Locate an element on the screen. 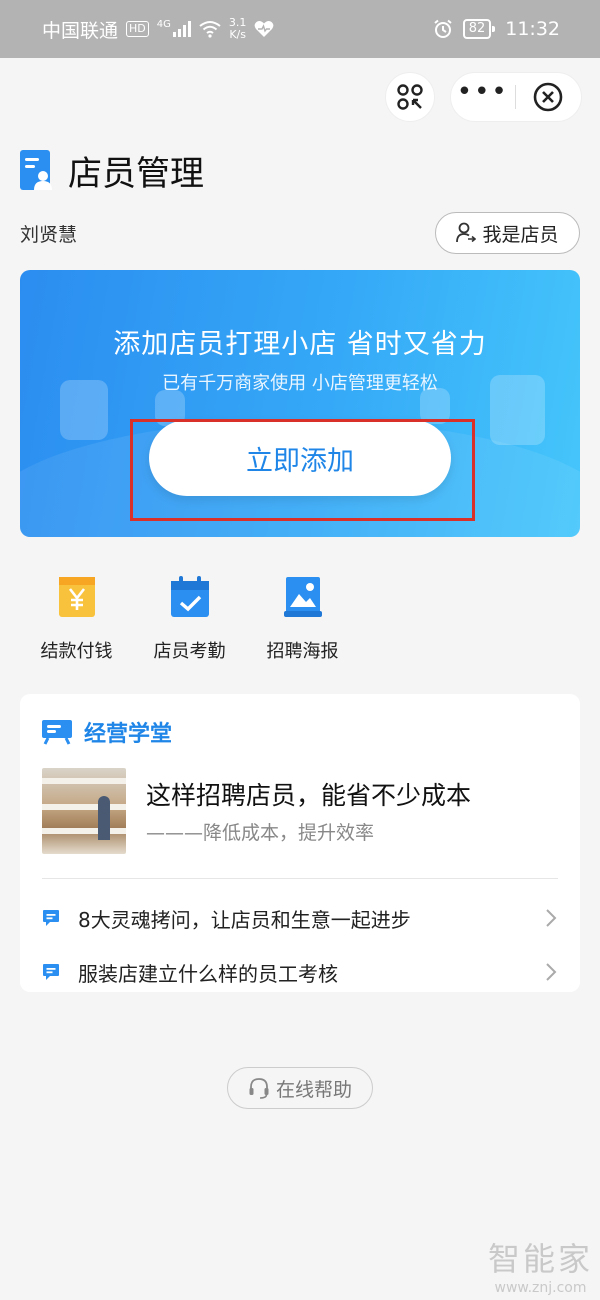  article-link-row: 服装店建立什么样的员工考核 is located at coordinates (300, 972).